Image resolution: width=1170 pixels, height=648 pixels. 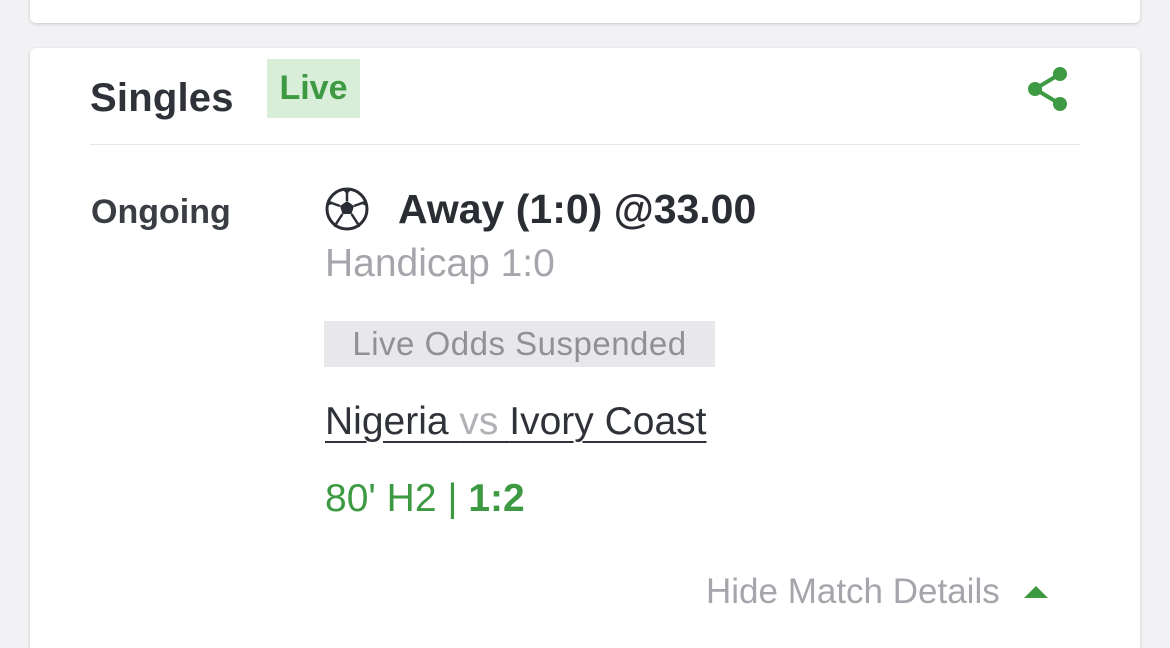 I want to click on home-team-link: Nigeria, so click(x=387, y=421).